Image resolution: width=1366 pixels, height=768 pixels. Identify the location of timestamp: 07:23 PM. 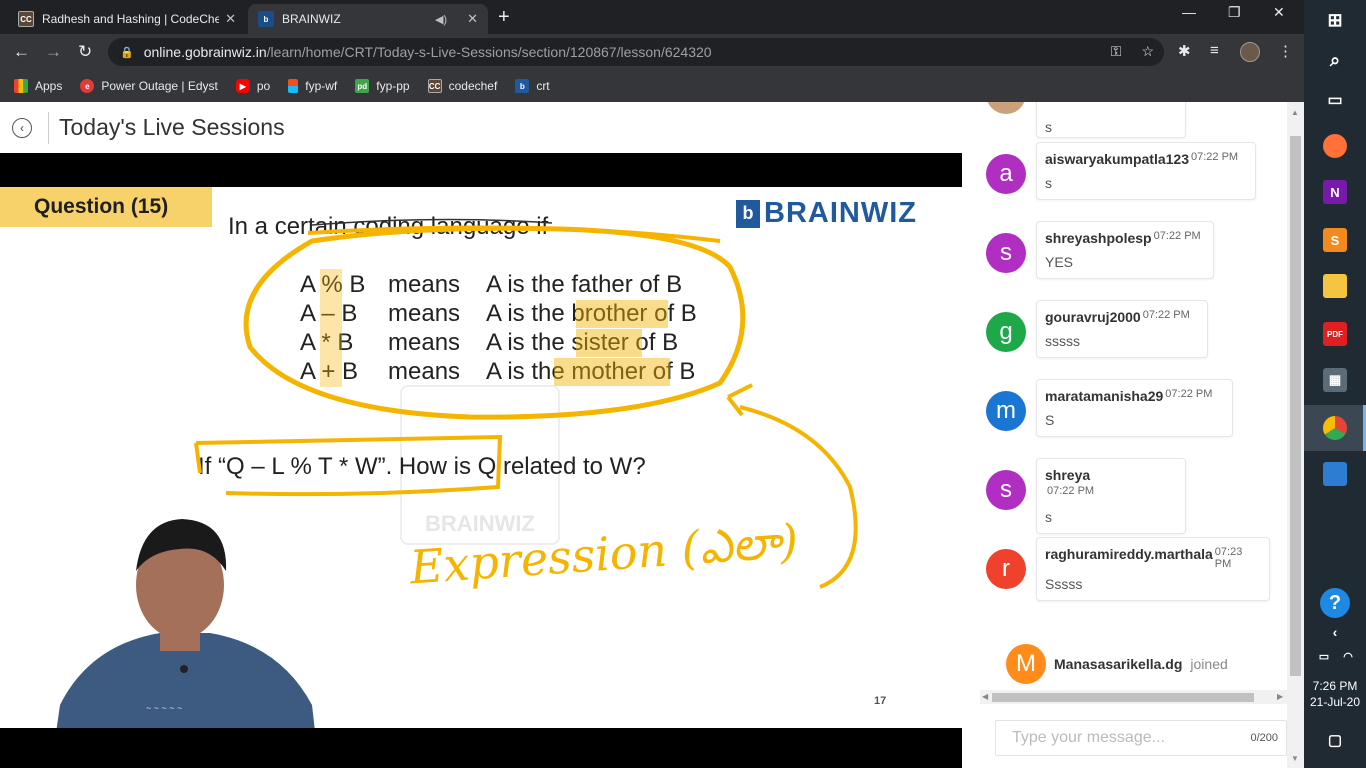
(1228, 558).